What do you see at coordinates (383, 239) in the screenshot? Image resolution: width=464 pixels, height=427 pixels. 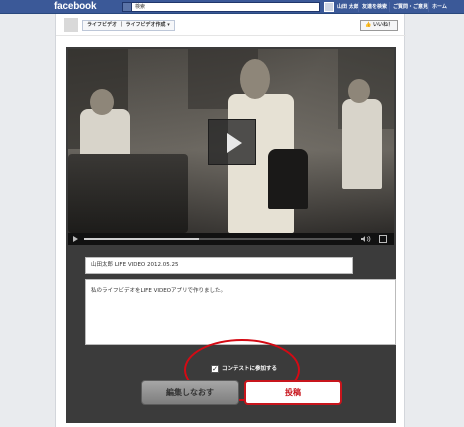 I see `fullscreen-icon` at bounding box center [383, 239].